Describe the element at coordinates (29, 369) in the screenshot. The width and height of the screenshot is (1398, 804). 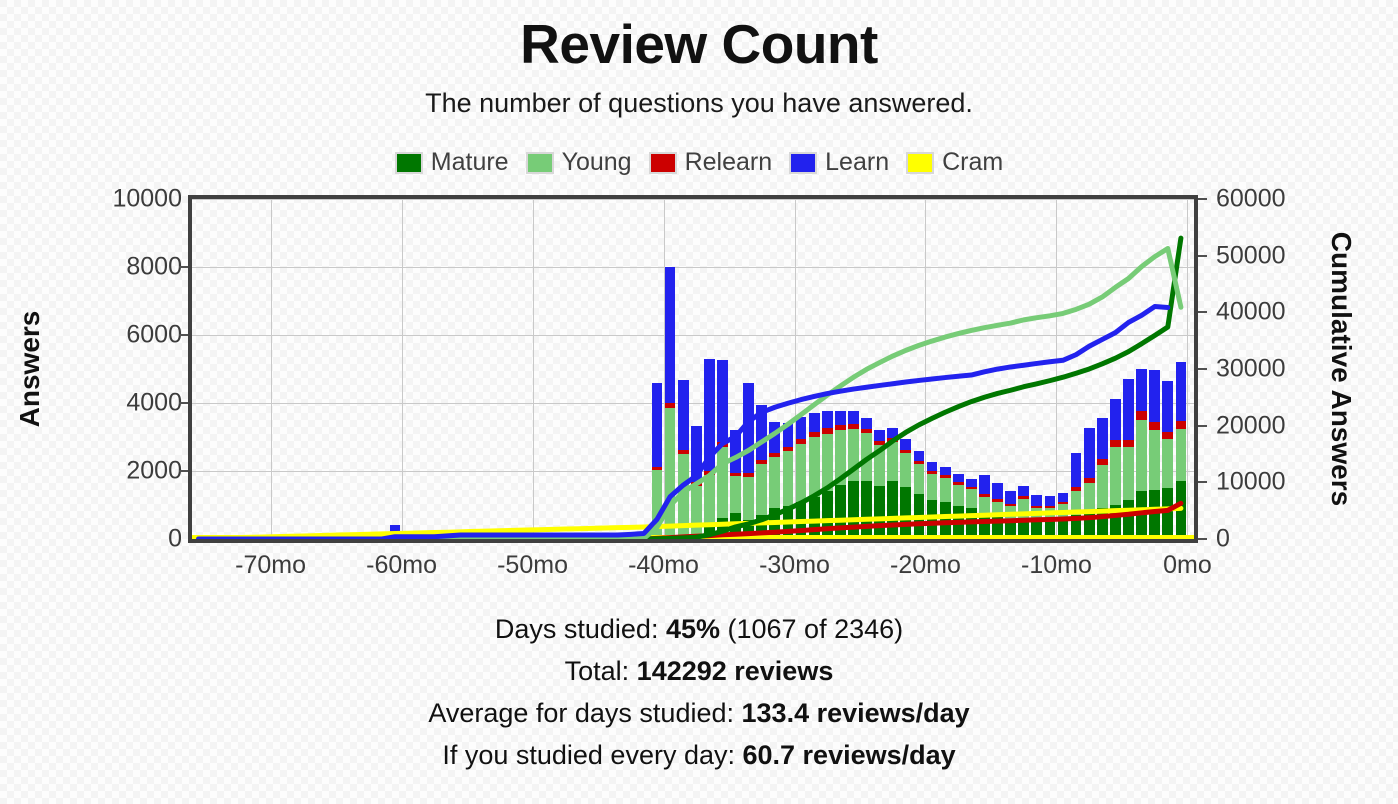
I see `y-axis-left-title: Answers` at that location.